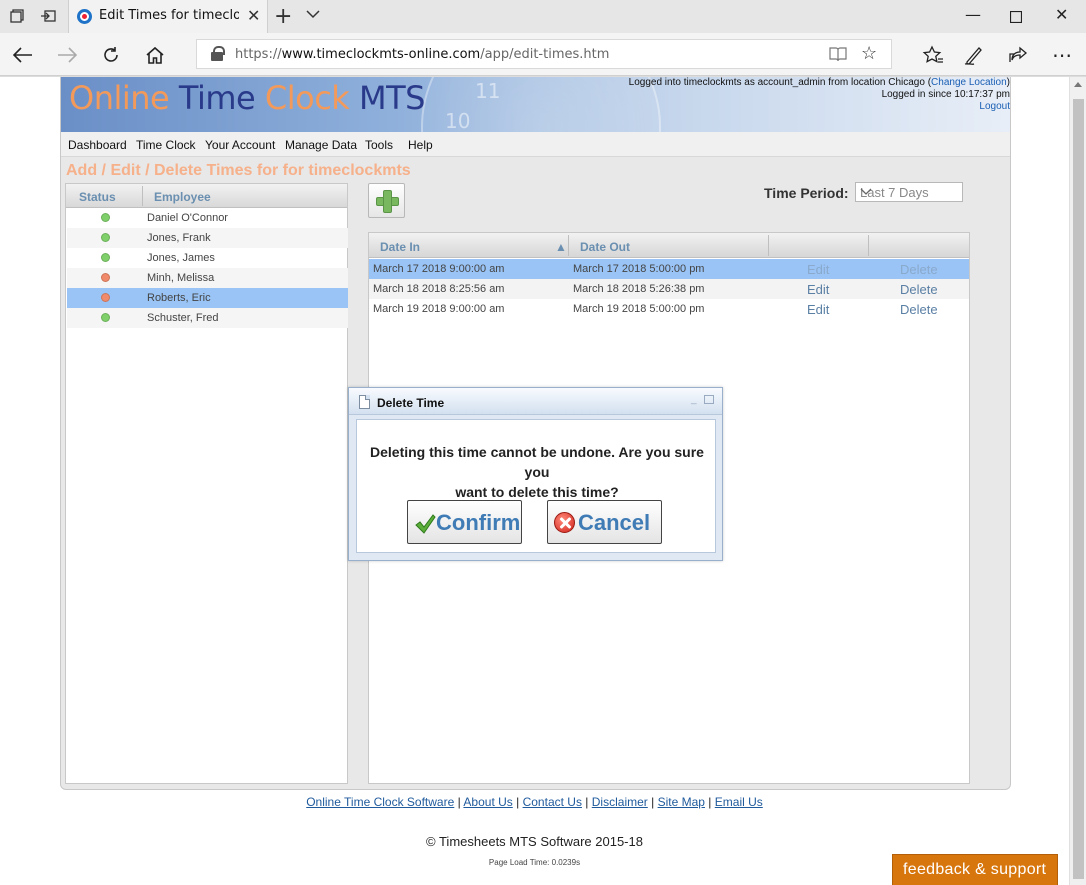 Image resolution: width=1086 pixels, height=885 pixels. Describe the element at coordinates (283, 16) in the screenshot. I see `new-tab-icon: +` at that location.